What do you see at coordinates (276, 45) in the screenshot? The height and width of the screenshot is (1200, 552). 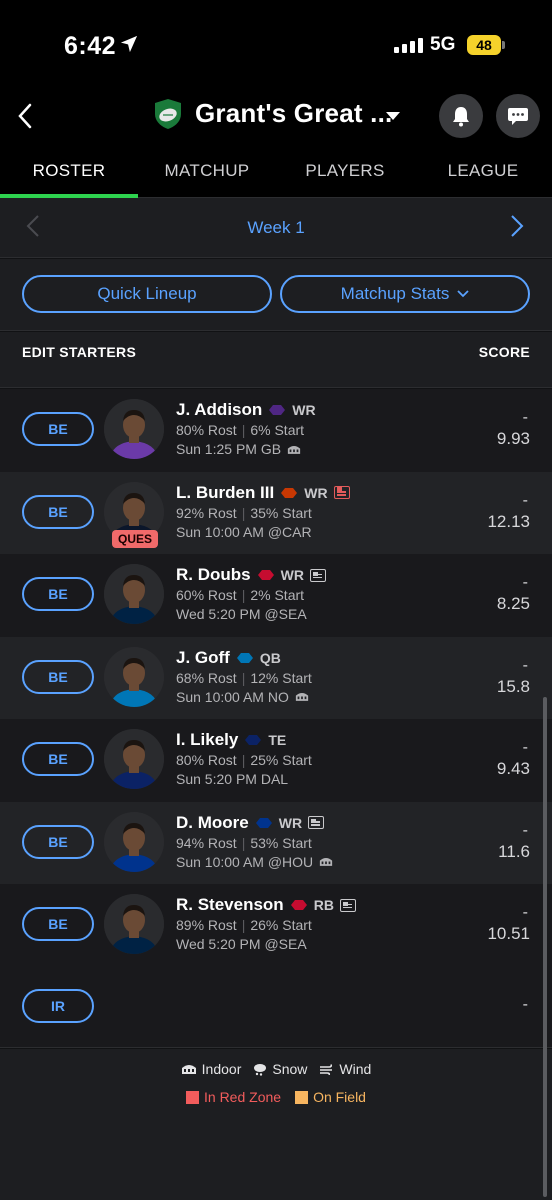 I see `status-bar: 6:42 5G 48` at bounding box center [276, 45].